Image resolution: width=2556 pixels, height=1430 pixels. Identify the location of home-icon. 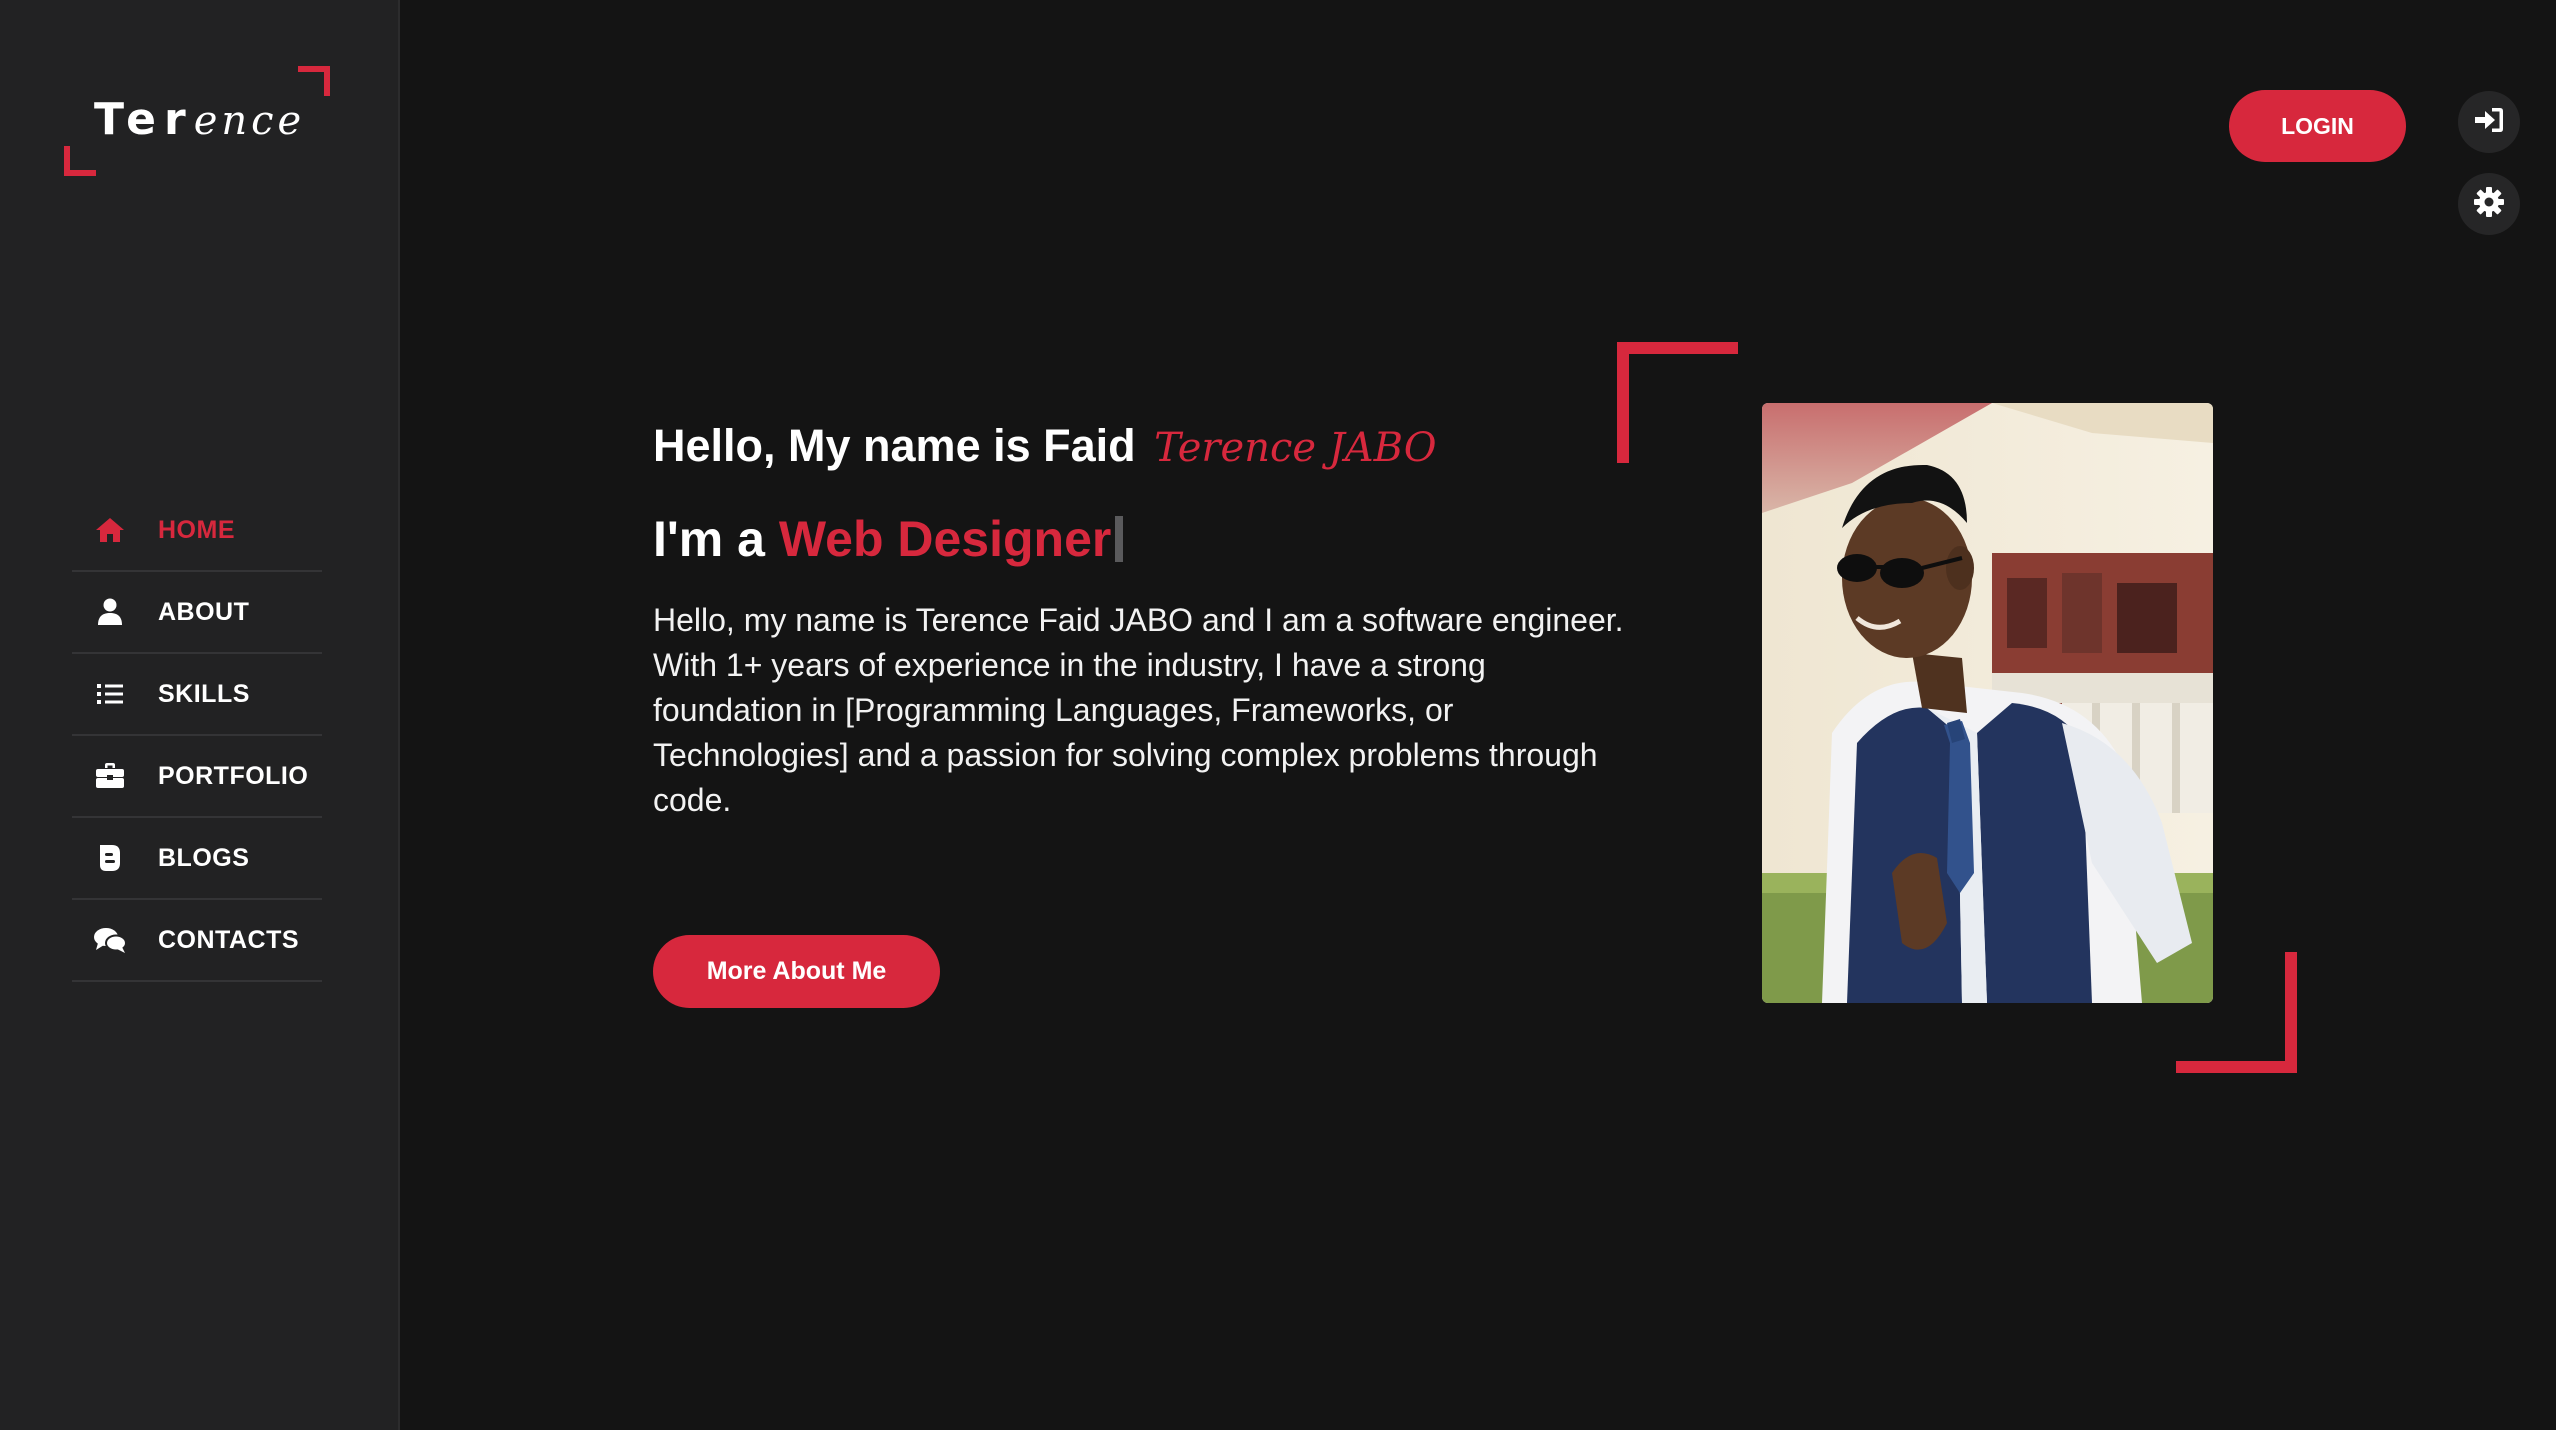
(110, 530).